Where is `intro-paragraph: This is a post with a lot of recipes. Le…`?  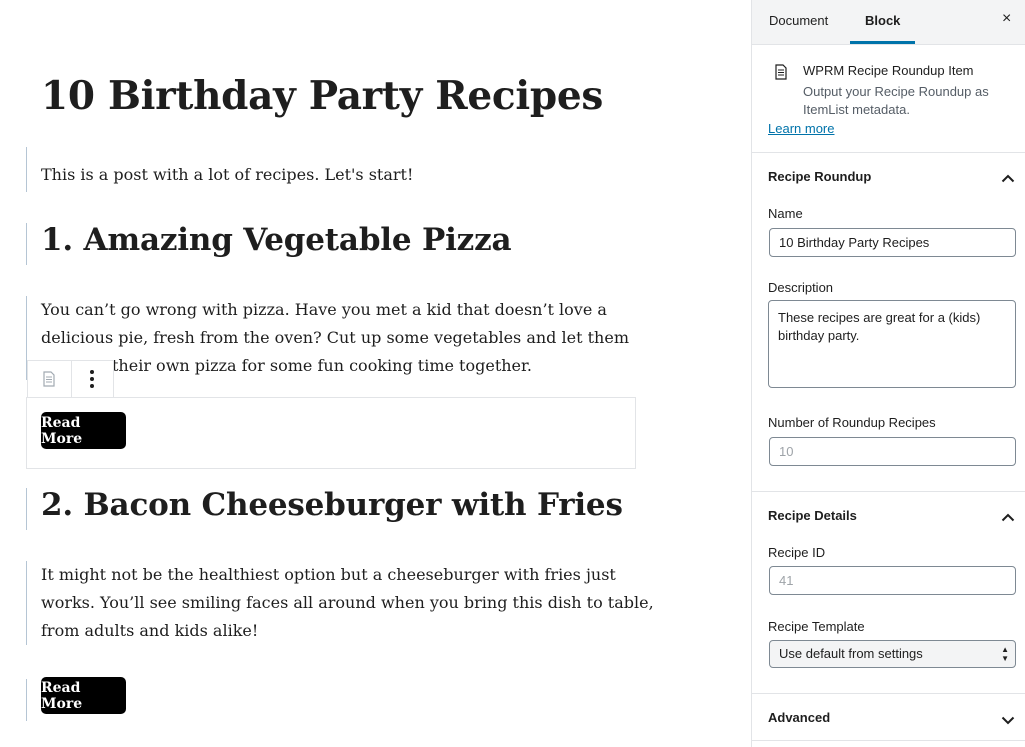 intro-paragraph: This is a post with a lot of recipes. Le… is located at coordinates (227, 175).